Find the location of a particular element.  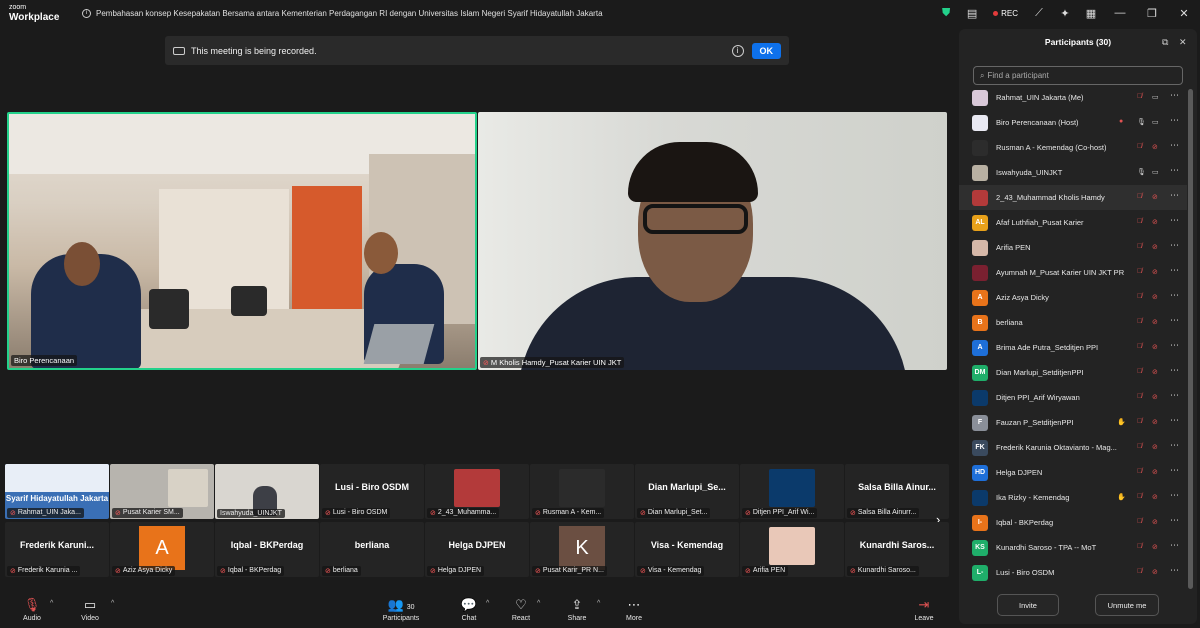

participant-row: A Brima Ade Putra_Setditjen PPI 🎙̸ ⊘ ⋯ is located at coordinates (1073, 347).